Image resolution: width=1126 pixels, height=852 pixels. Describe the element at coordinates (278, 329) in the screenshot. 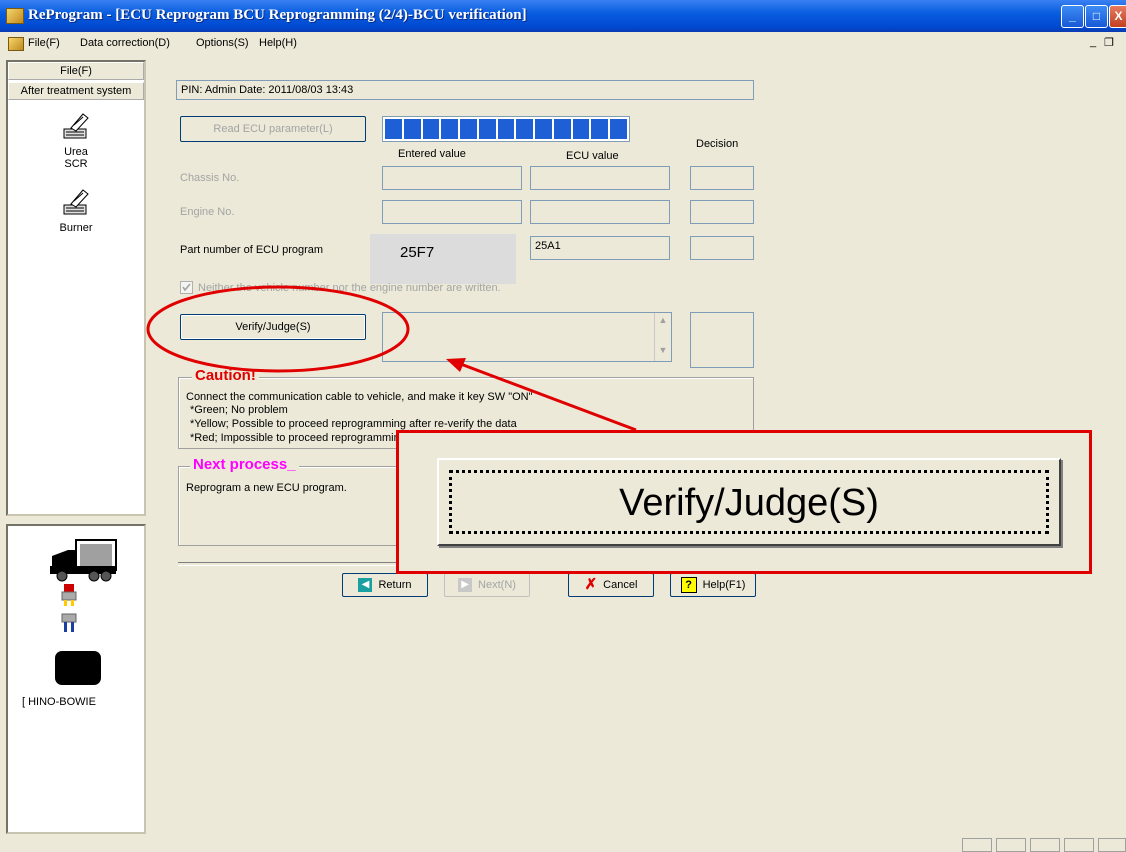

I see `highlight-ellipse` at that location.